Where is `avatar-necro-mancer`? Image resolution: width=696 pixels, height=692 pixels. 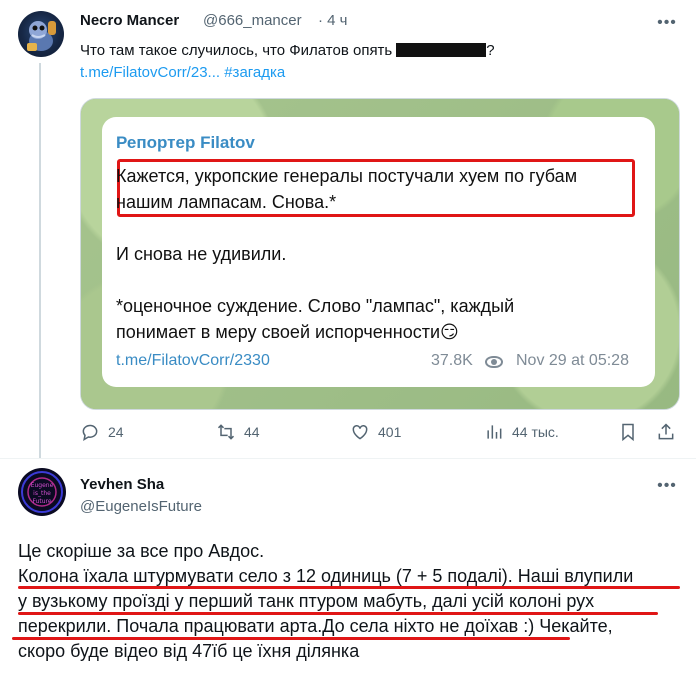
avatar-necro-mancer is located at coordinates (41, 34).